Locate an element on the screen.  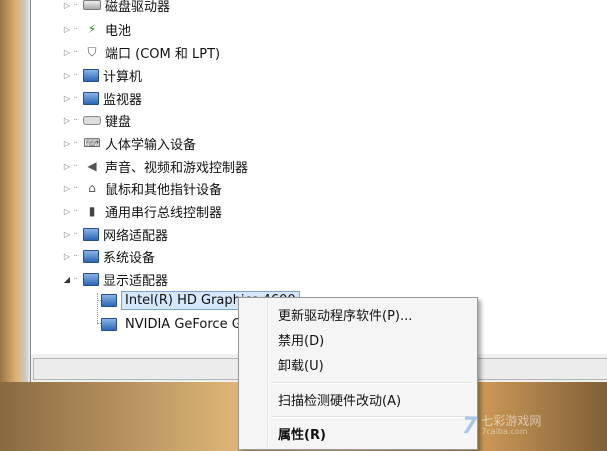
menu-item-disable: 禁用(D) is located at coordinates (357, 339).